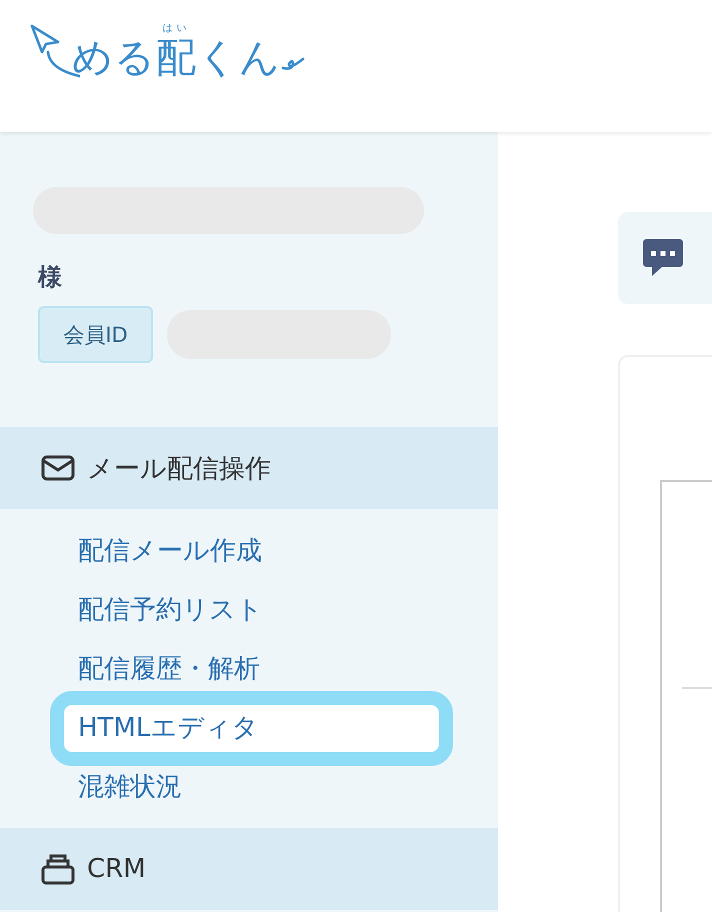 The height and width of the screenshot is (912, 712). What do you see at coordinates (663, 258) in the screenshot?
I see `chat-bubble-icon` at bounding box center [663, 258].